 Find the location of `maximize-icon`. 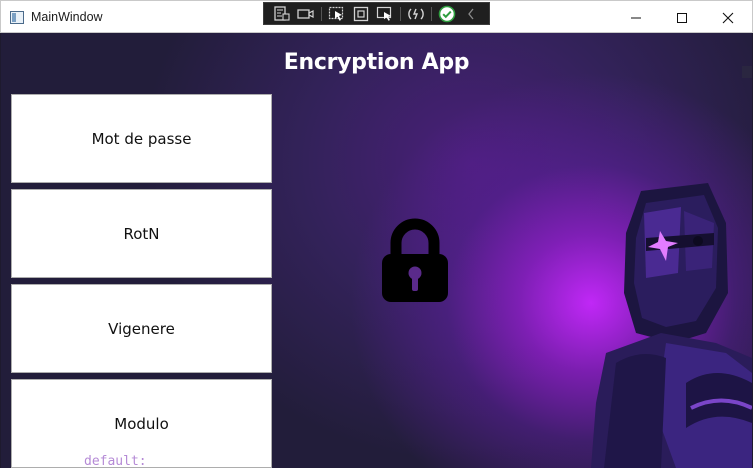

maximize-icon is located at coordinates (682, 17).